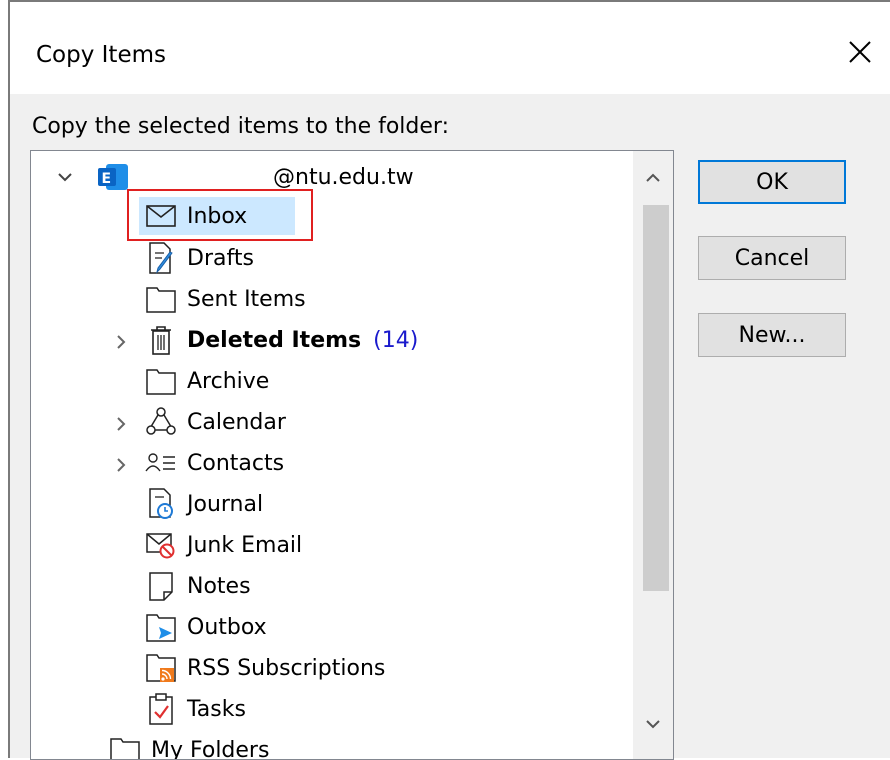 This screenshot has height=760, width=890. What do you see at coordinates (656, 398) in the screenshot?
I see `scroll-thumb` at bounding box center [656, 398].